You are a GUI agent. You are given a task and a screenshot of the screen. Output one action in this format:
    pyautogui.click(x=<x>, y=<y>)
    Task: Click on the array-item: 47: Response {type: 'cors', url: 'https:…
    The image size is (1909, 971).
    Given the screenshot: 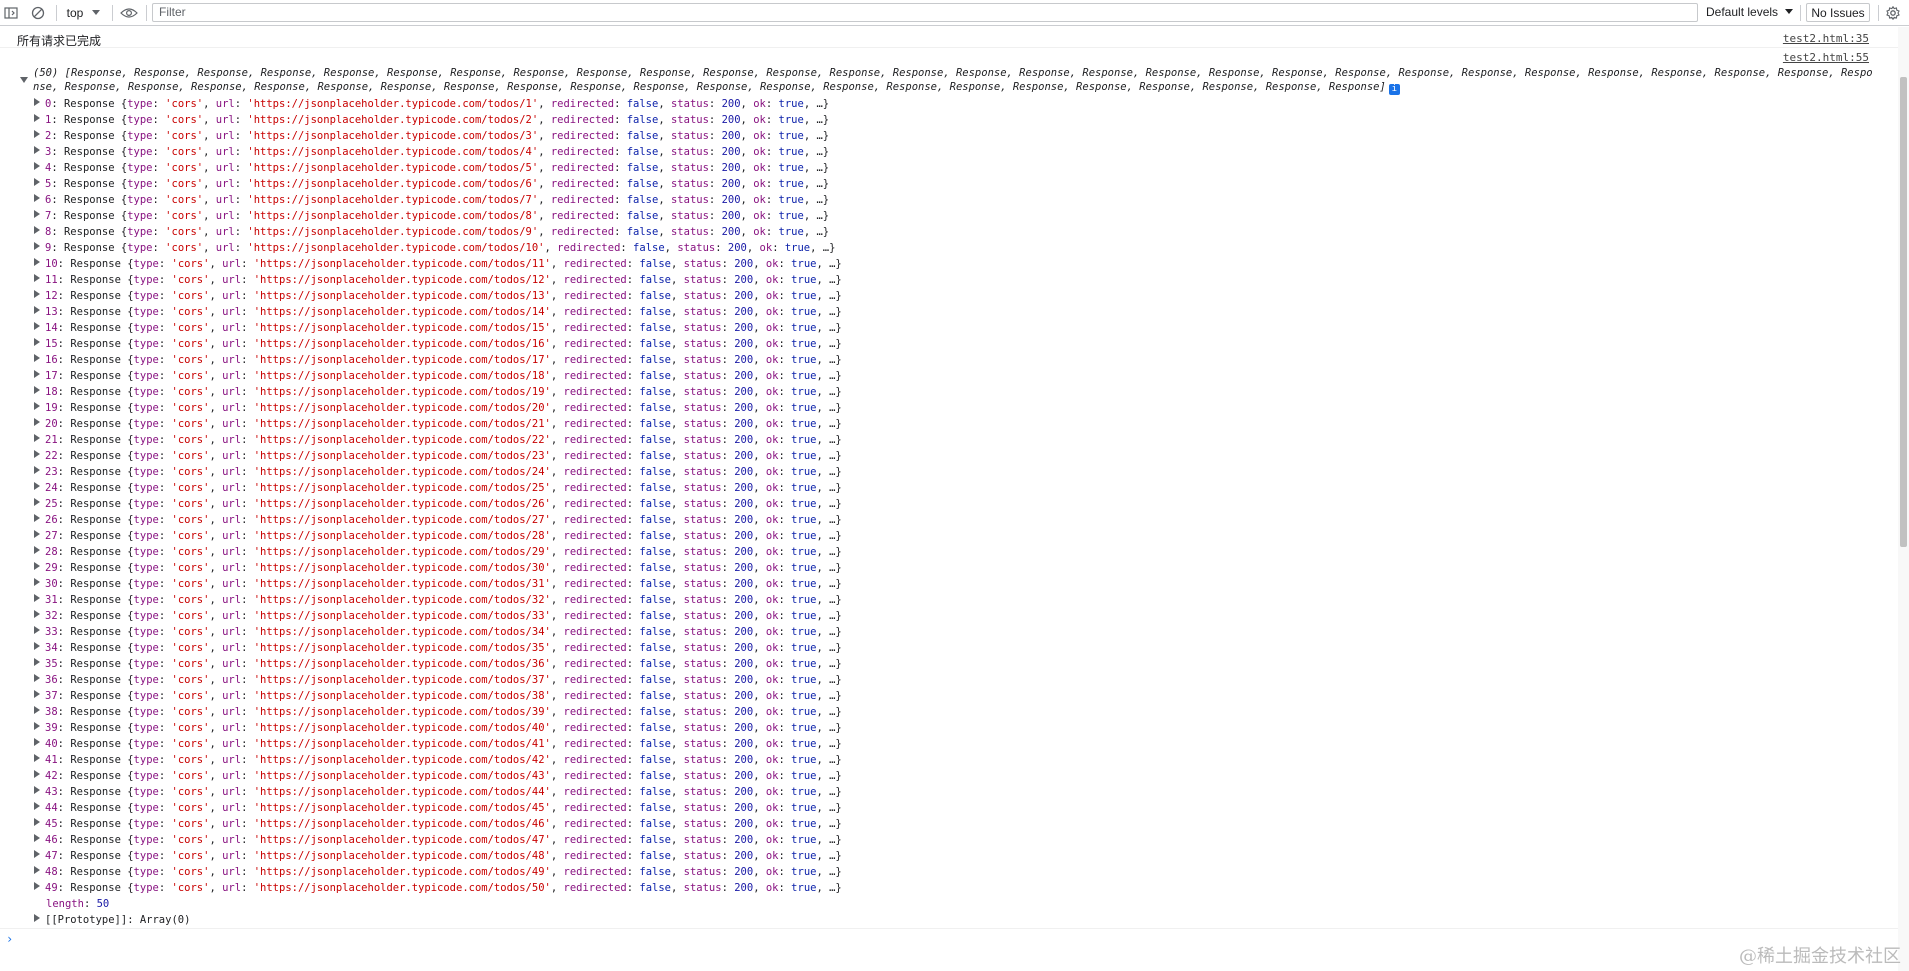 What is the action you would take?
    pyautogui.click(x=438, y=856)
    